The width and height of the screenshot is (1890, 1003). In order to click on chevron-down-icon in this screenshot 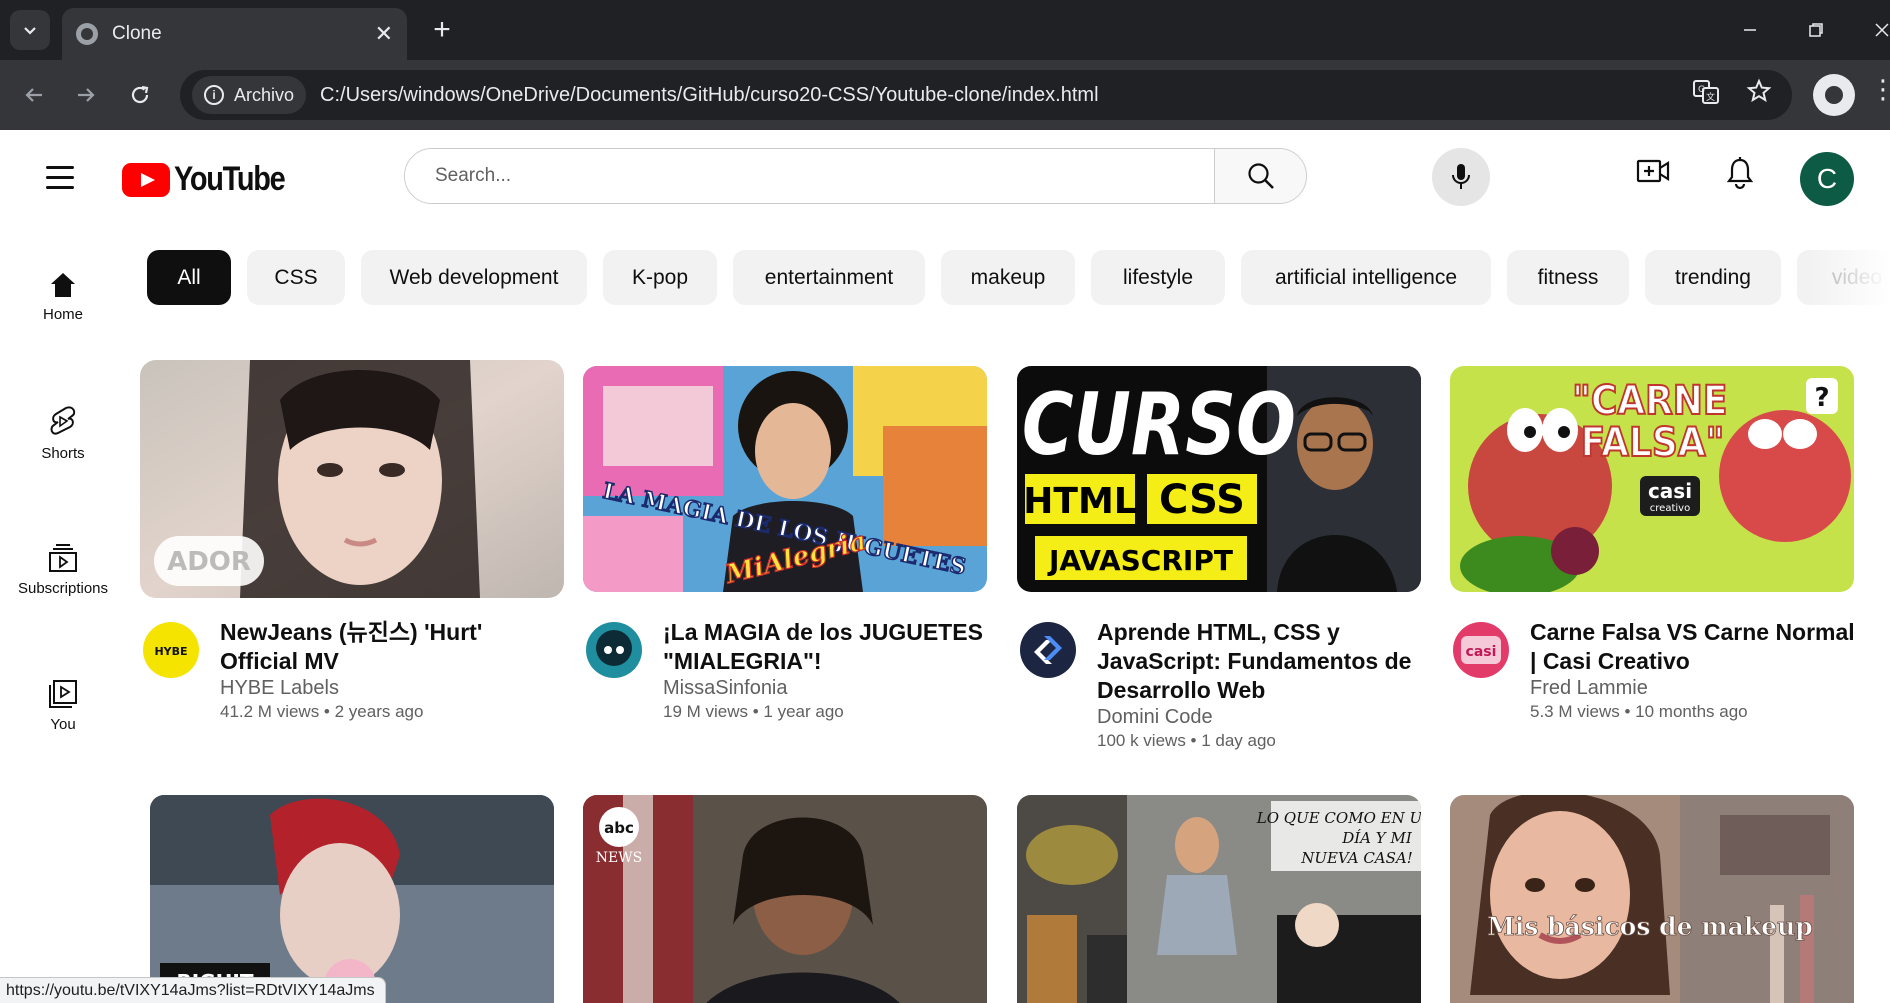, I will do `click(30, 31)`.